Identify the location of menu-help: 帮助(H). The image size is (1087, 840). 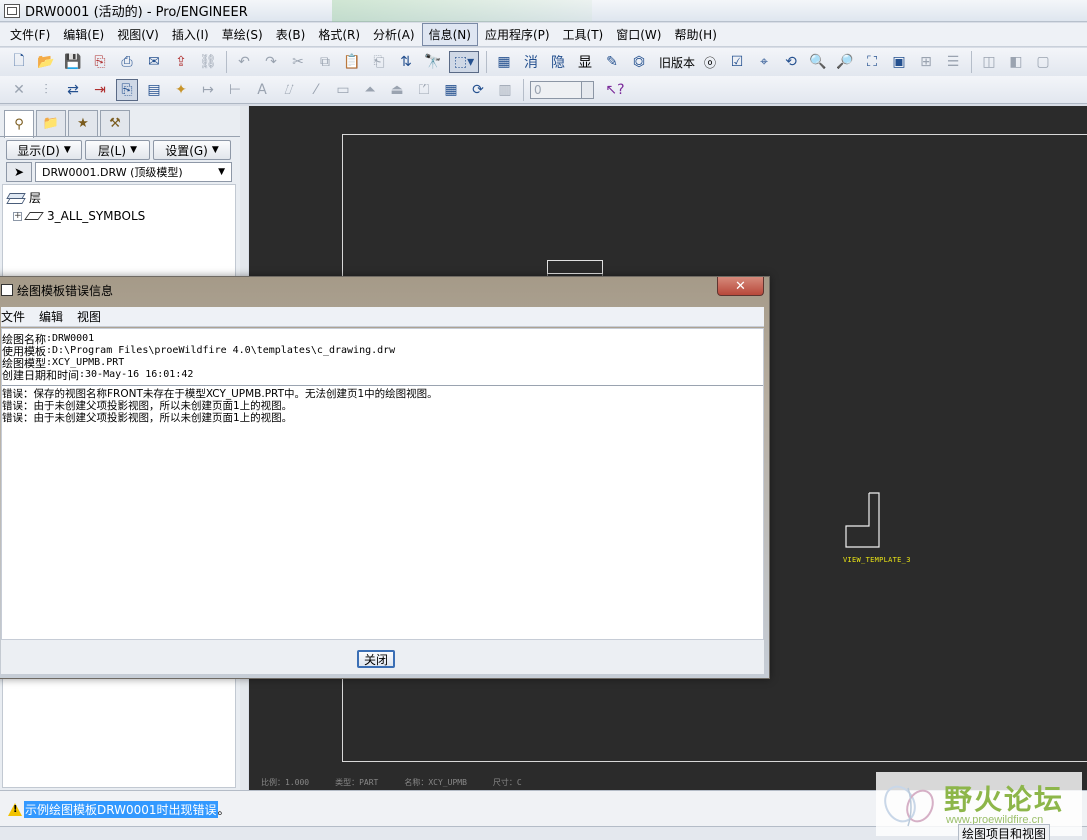
(695, 34).